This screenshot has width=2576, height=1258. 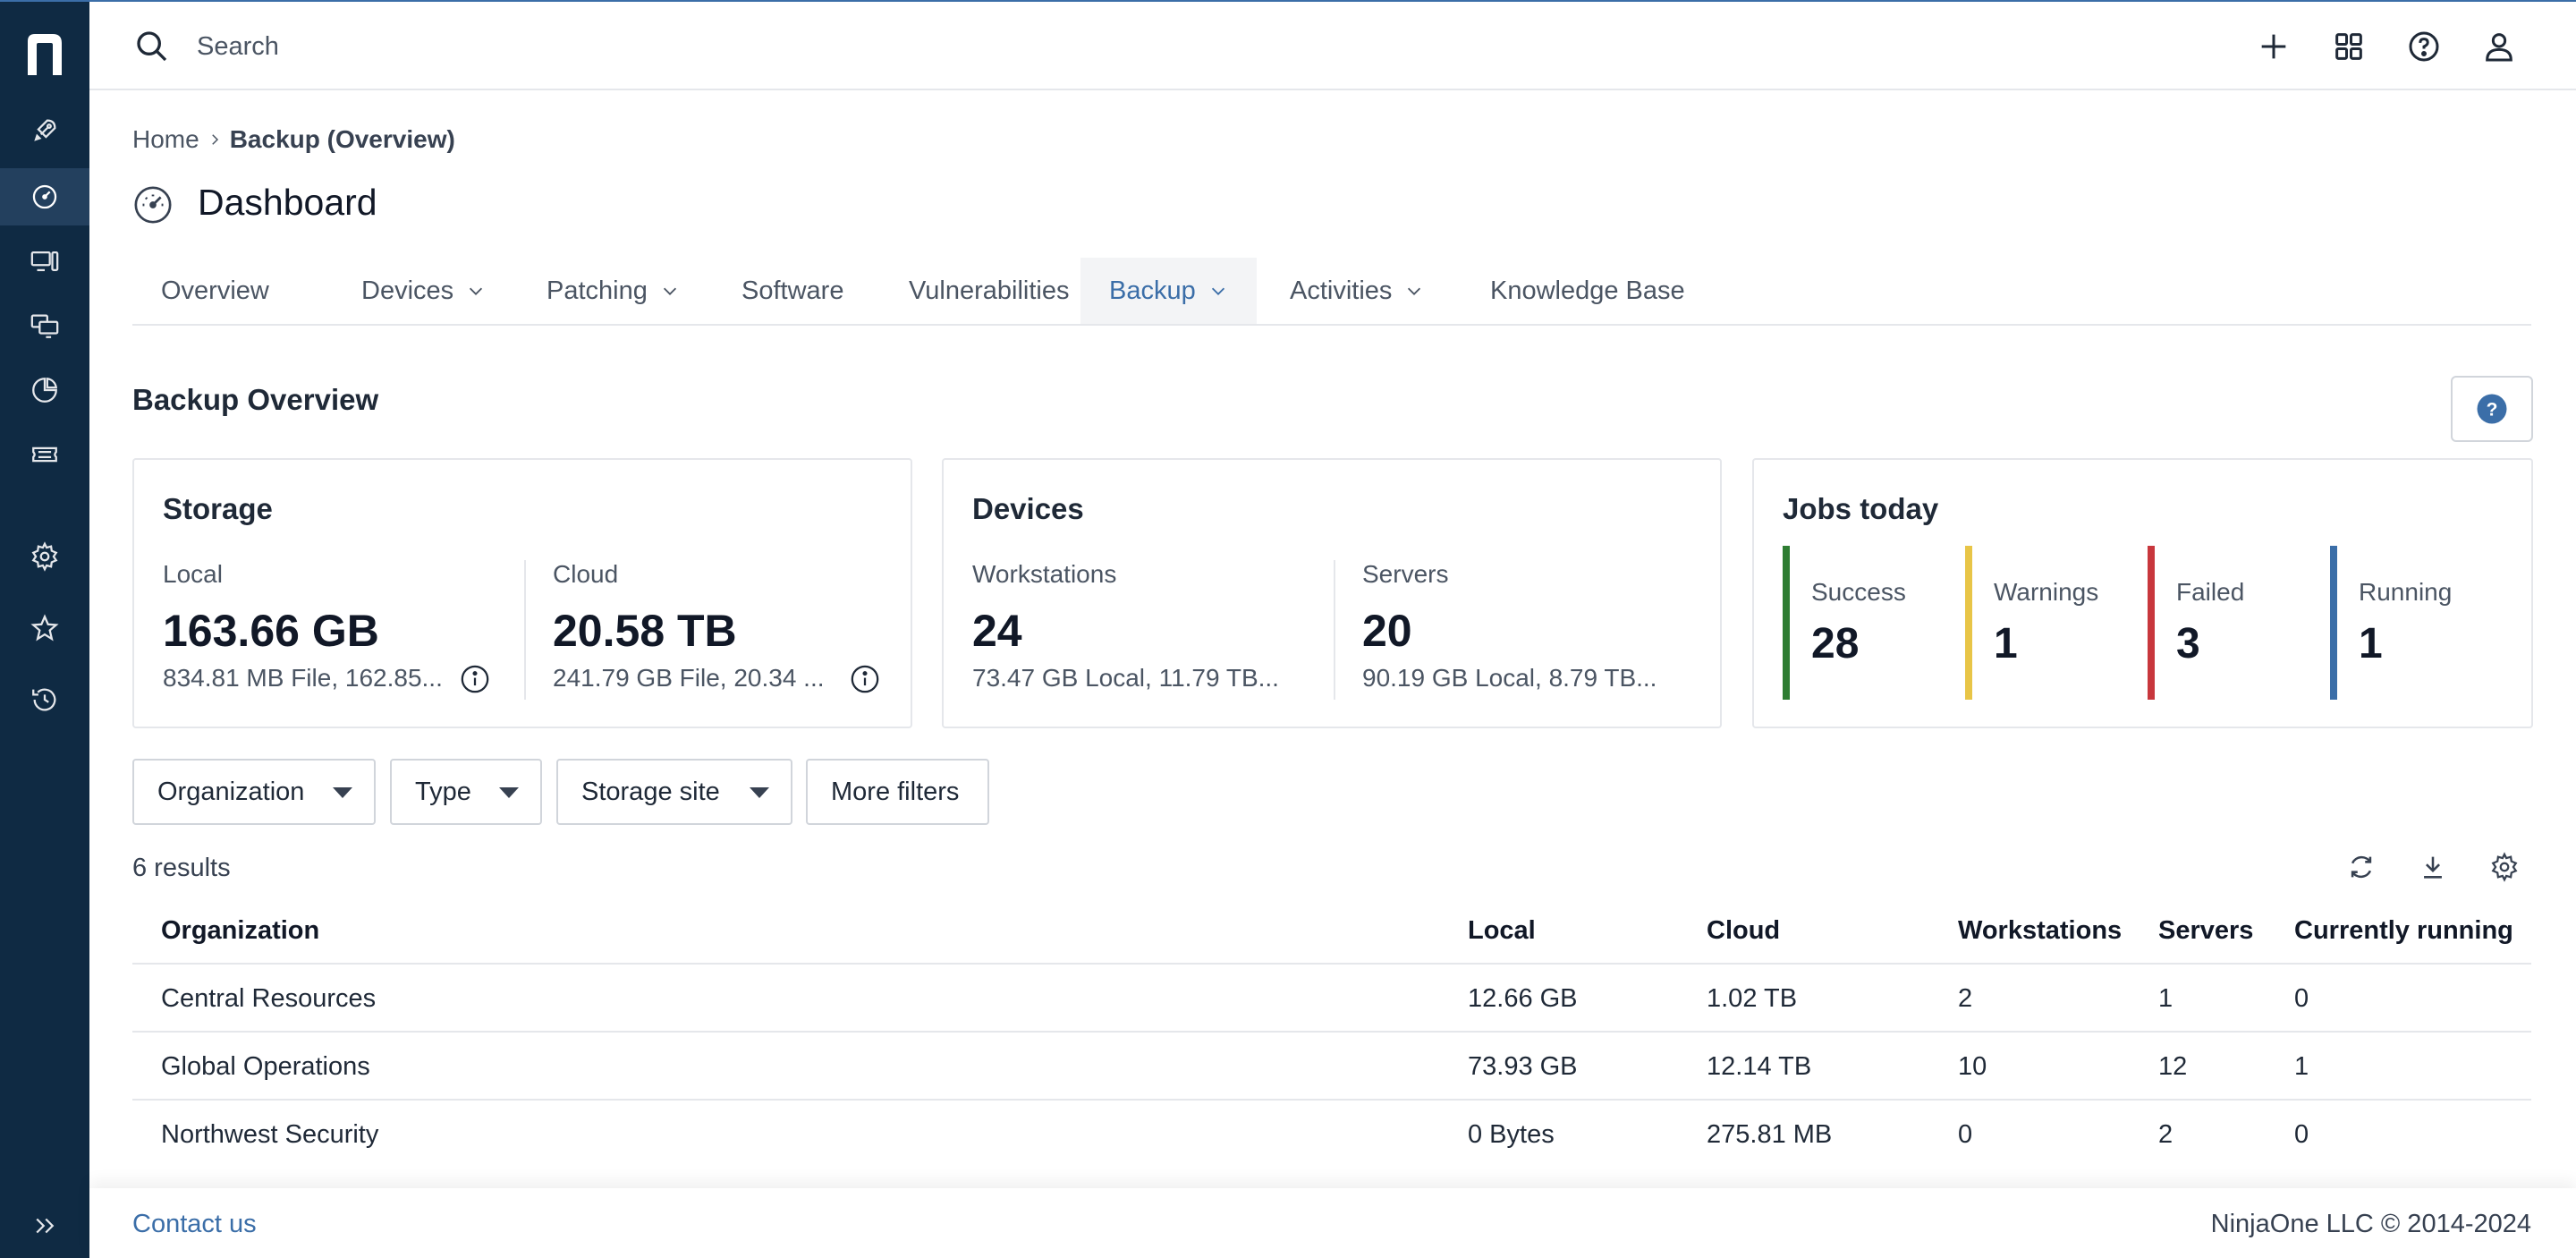 What do you see at coordinates (165, 139) in the screenshot?
I see `breadcrumb-home: Home` at bounding box center [165, 139].